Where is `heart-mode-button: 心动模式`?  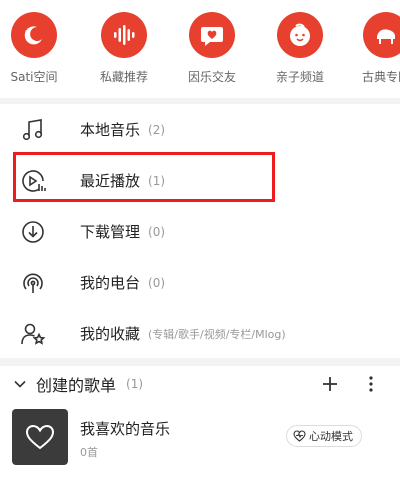
heart-mode-button: 心动模式 is located at coordinates (324, 436).